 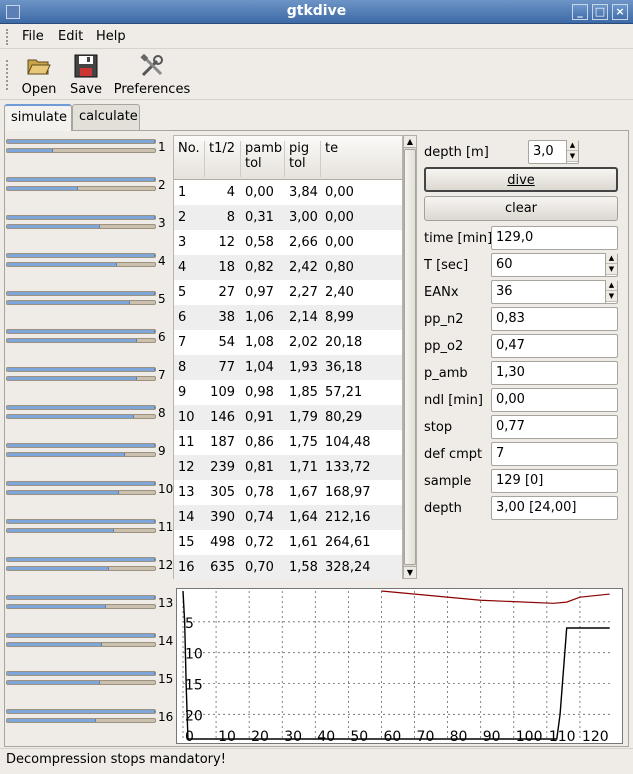 I want to click on field-value: 0,83, so click(x=510, y=318).